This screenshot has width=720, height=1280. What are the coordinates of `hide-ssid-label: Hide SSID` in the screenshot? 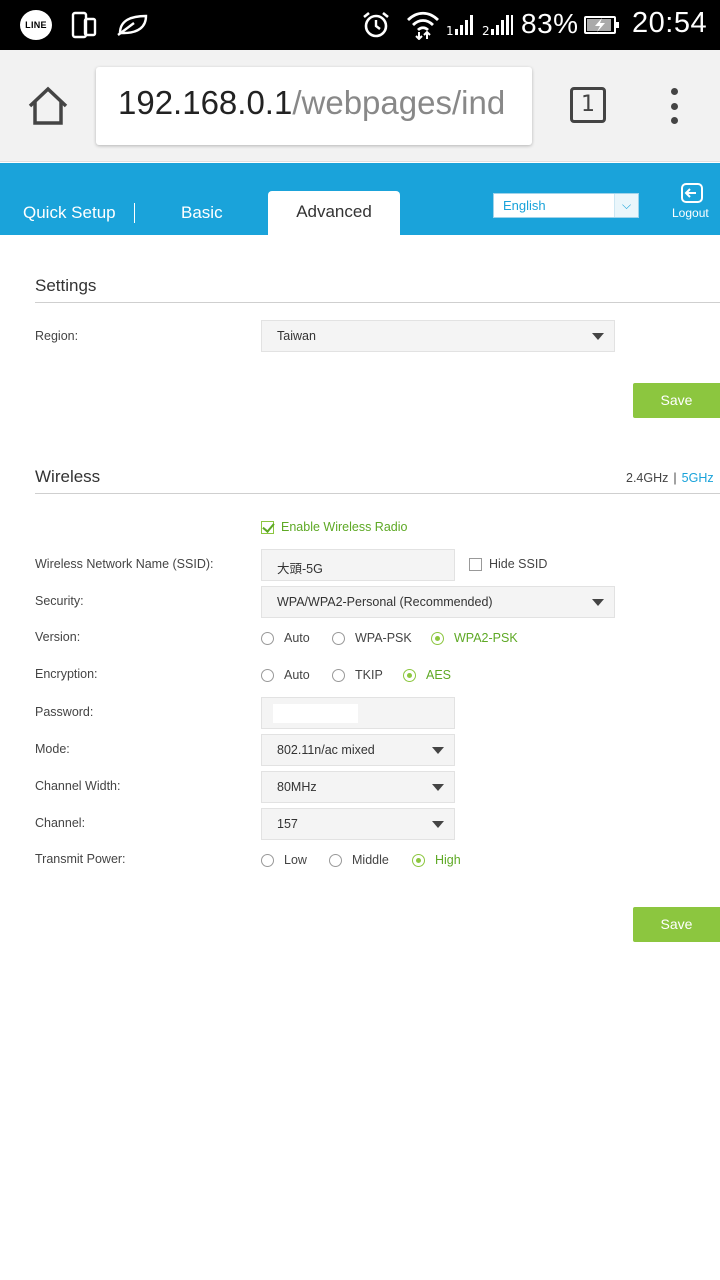 It's located at (518, 564).